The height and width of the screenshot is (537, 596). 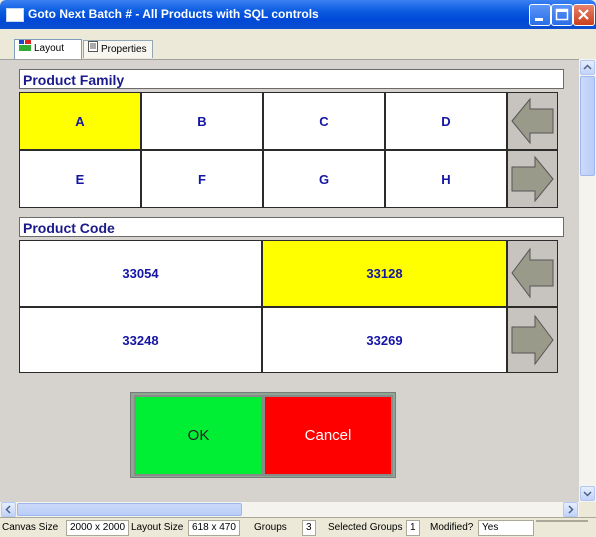 I want to click on horizontal-scrollbar, so click(x=289, y=509).